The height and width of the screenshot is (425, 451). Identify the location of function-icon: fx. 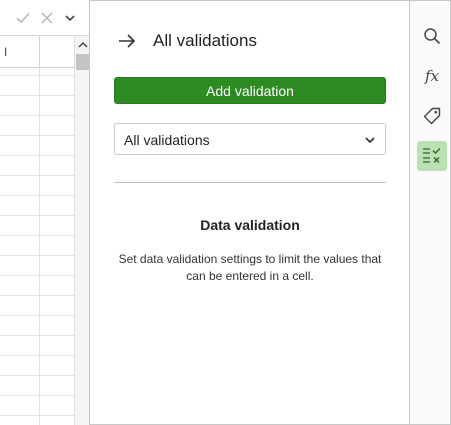
(431, 76).